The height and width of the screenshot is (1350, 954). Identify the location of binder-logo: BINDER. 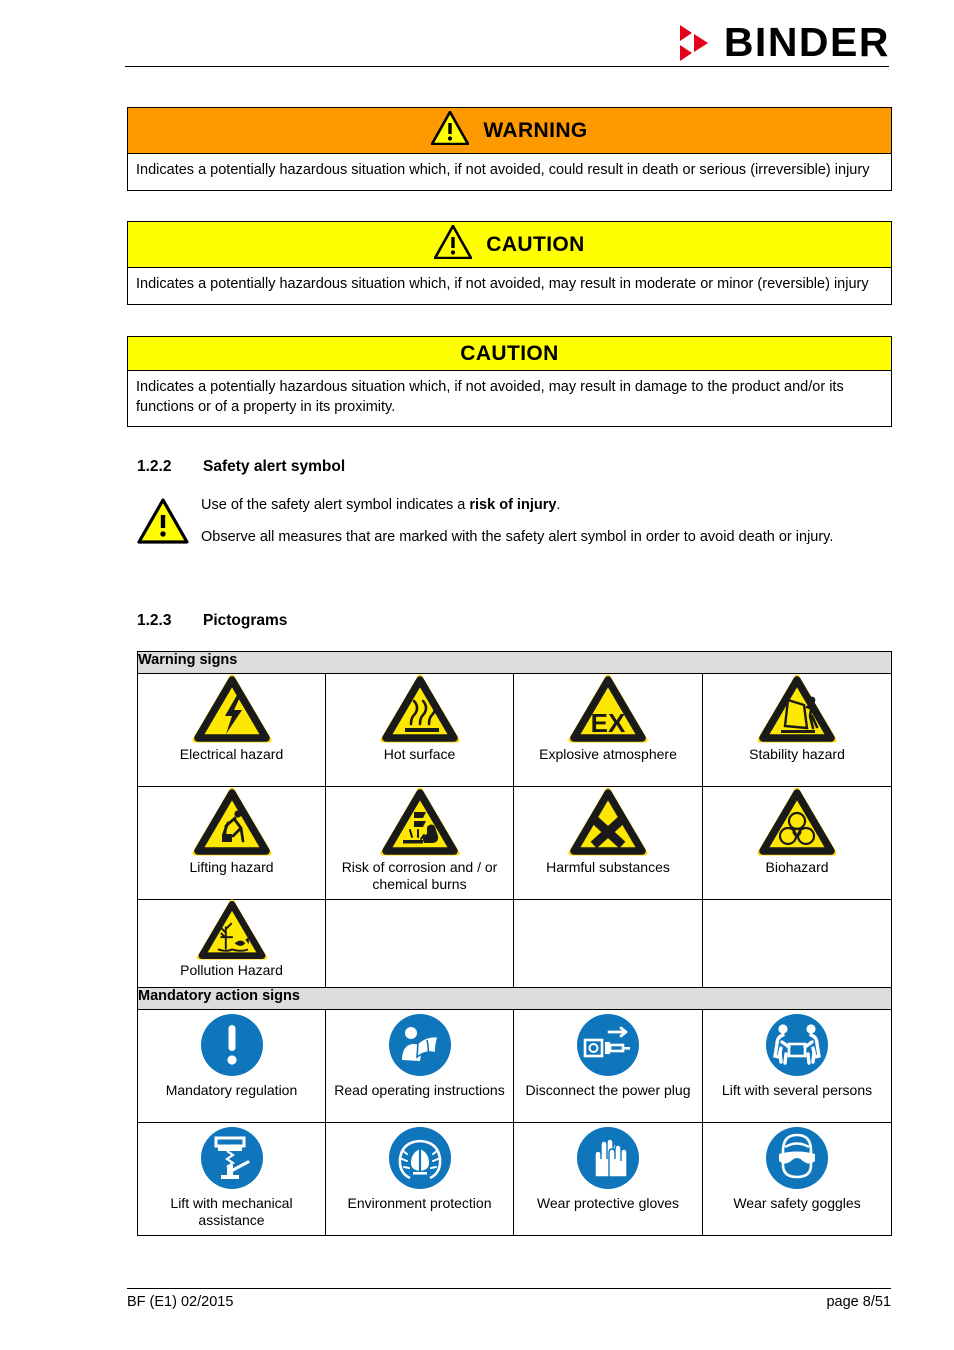
(784, 42).